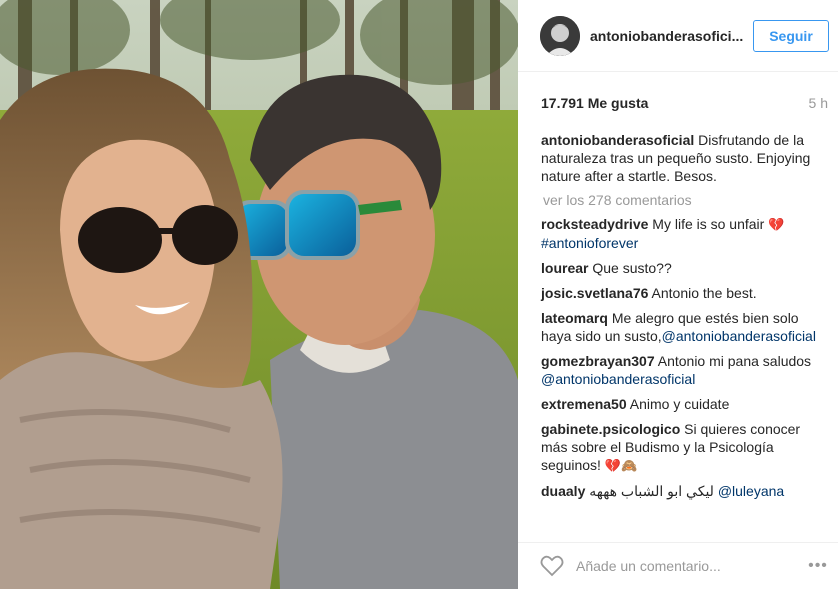 The image size is (838, 589). Describe the element at coordinates (563, 491) in the screenshot. I see `comment-username: duaaly` at that location.